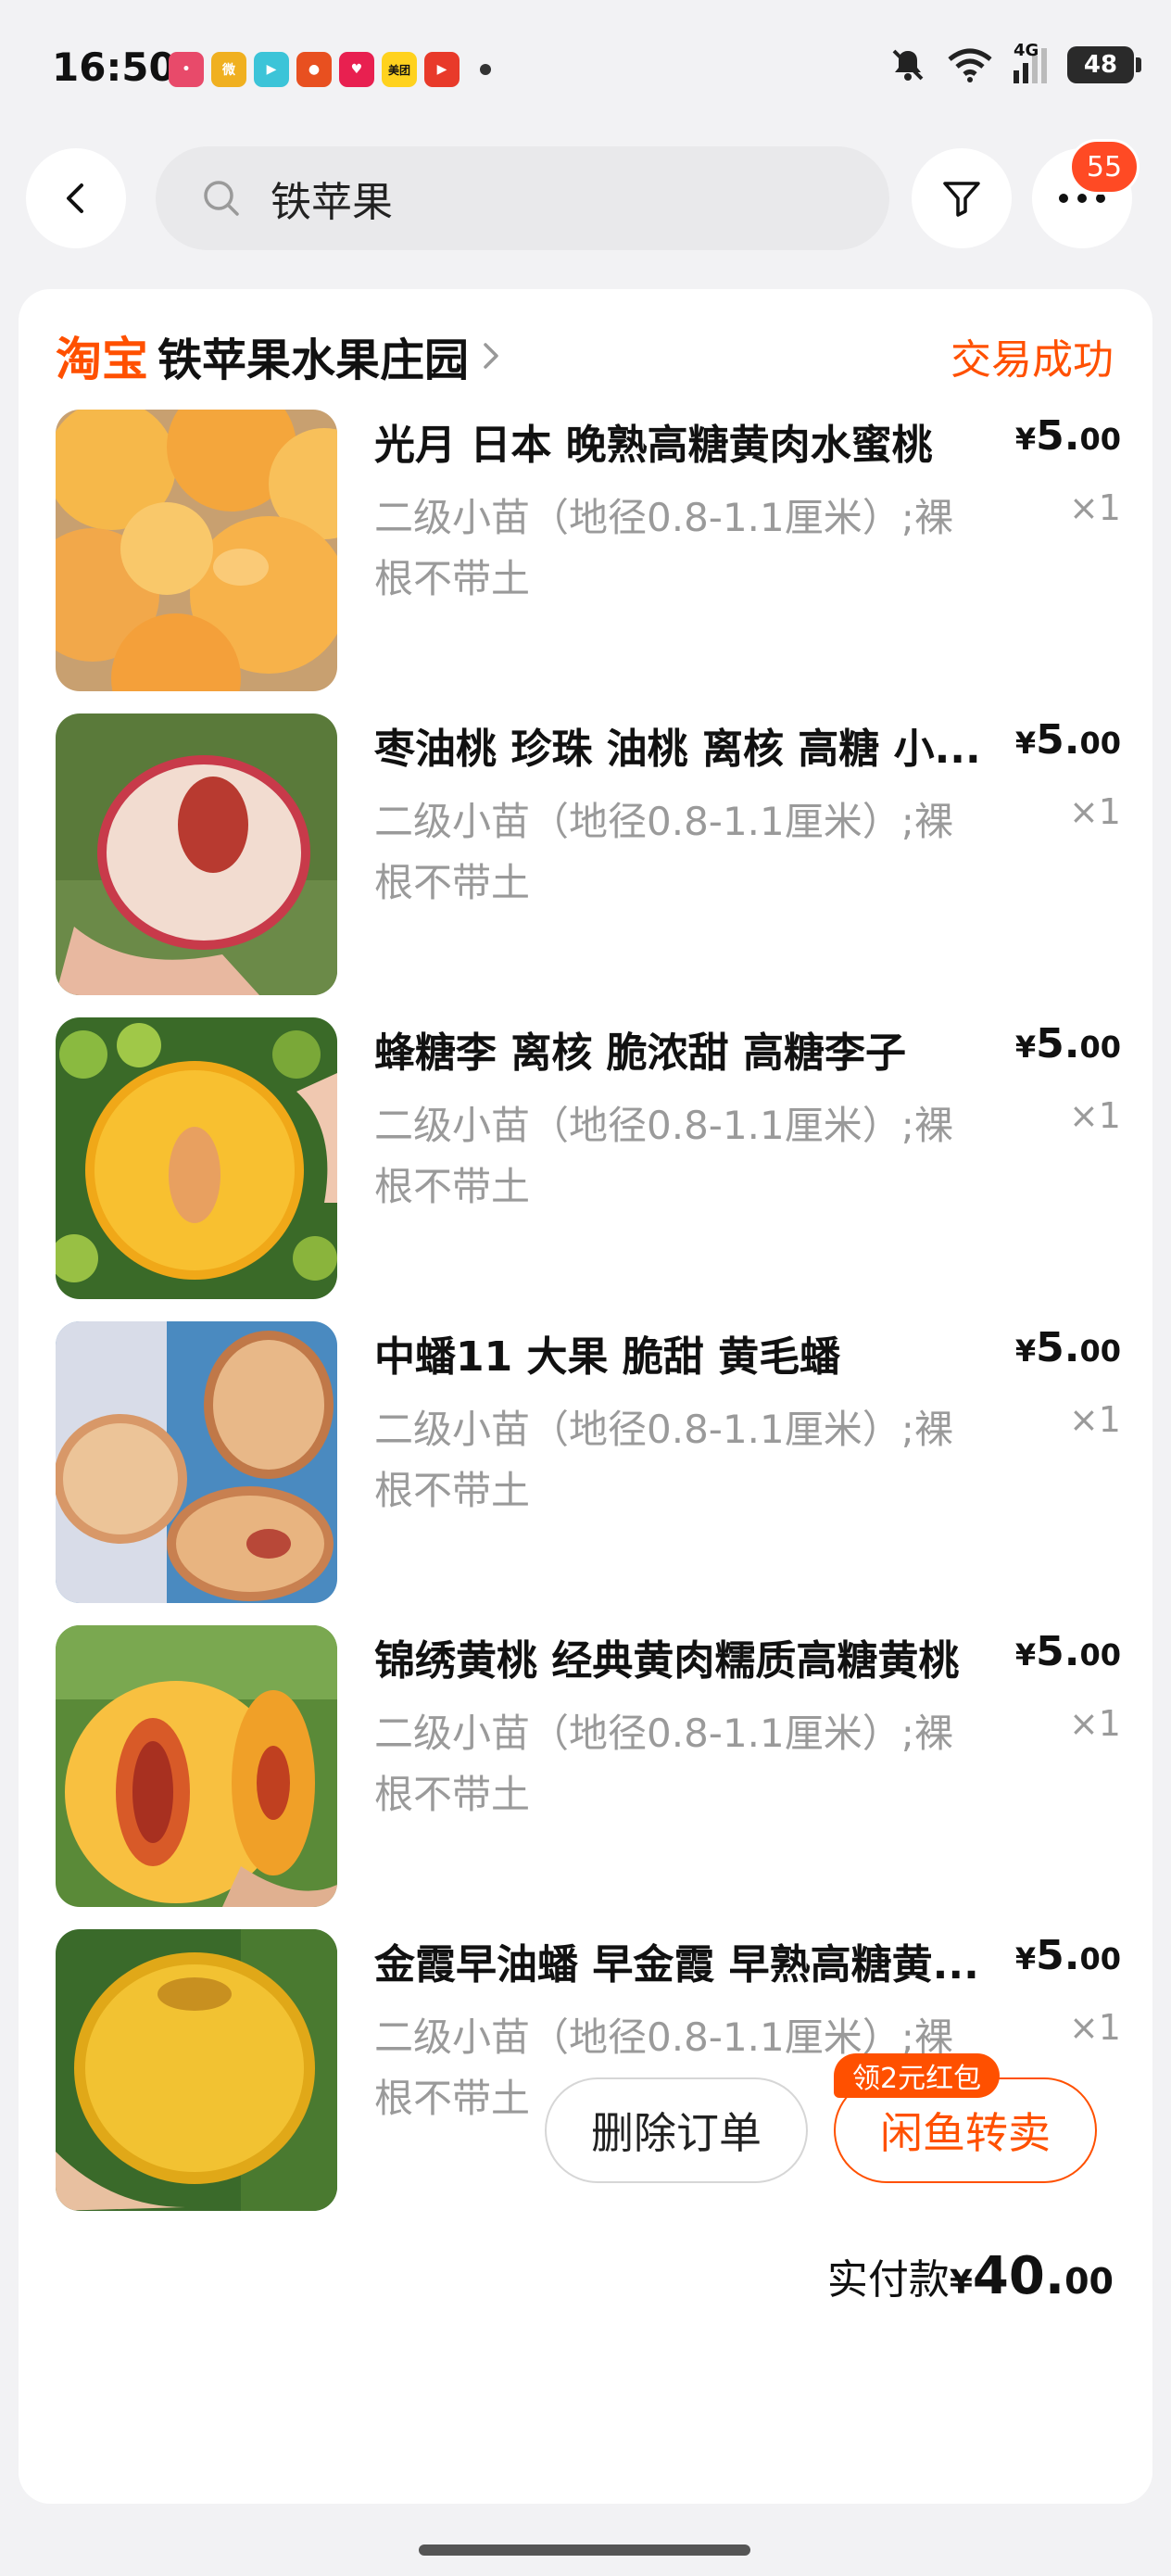  Describe the element at coordinates (699, 1357) in the screenshot. I see `product-title: 中蟠11 大果 脆甜 黄毛蟠` at that location.